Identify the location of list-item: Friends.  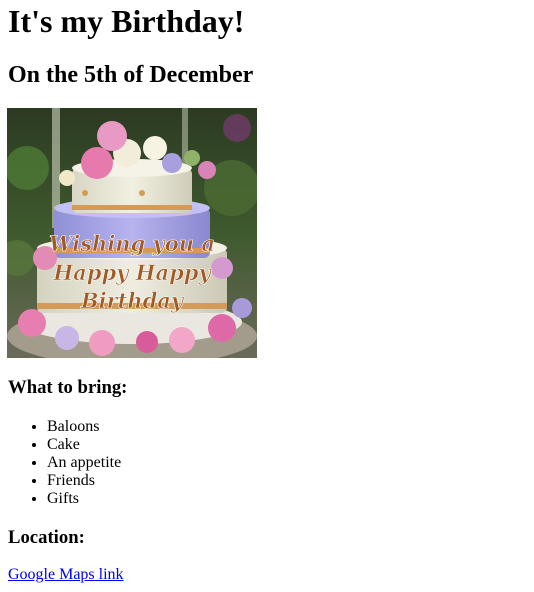
(84, 481).